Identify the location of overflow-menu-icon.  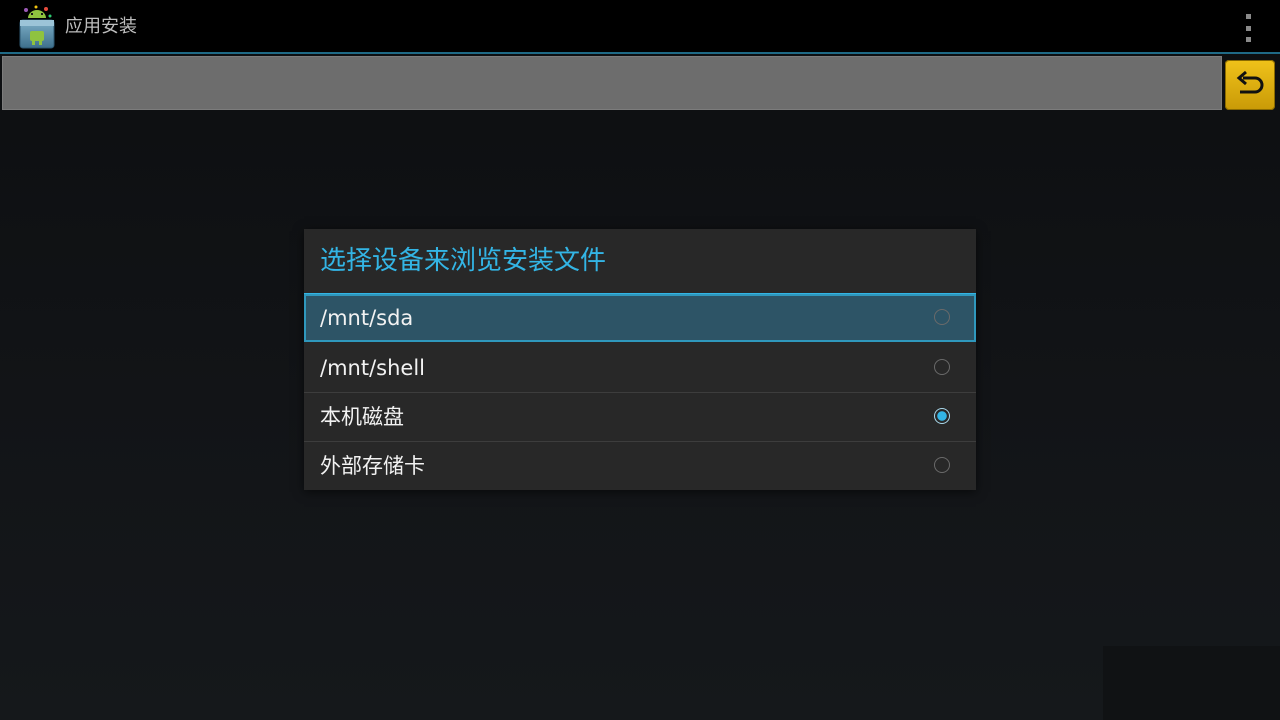
(1248, 28).